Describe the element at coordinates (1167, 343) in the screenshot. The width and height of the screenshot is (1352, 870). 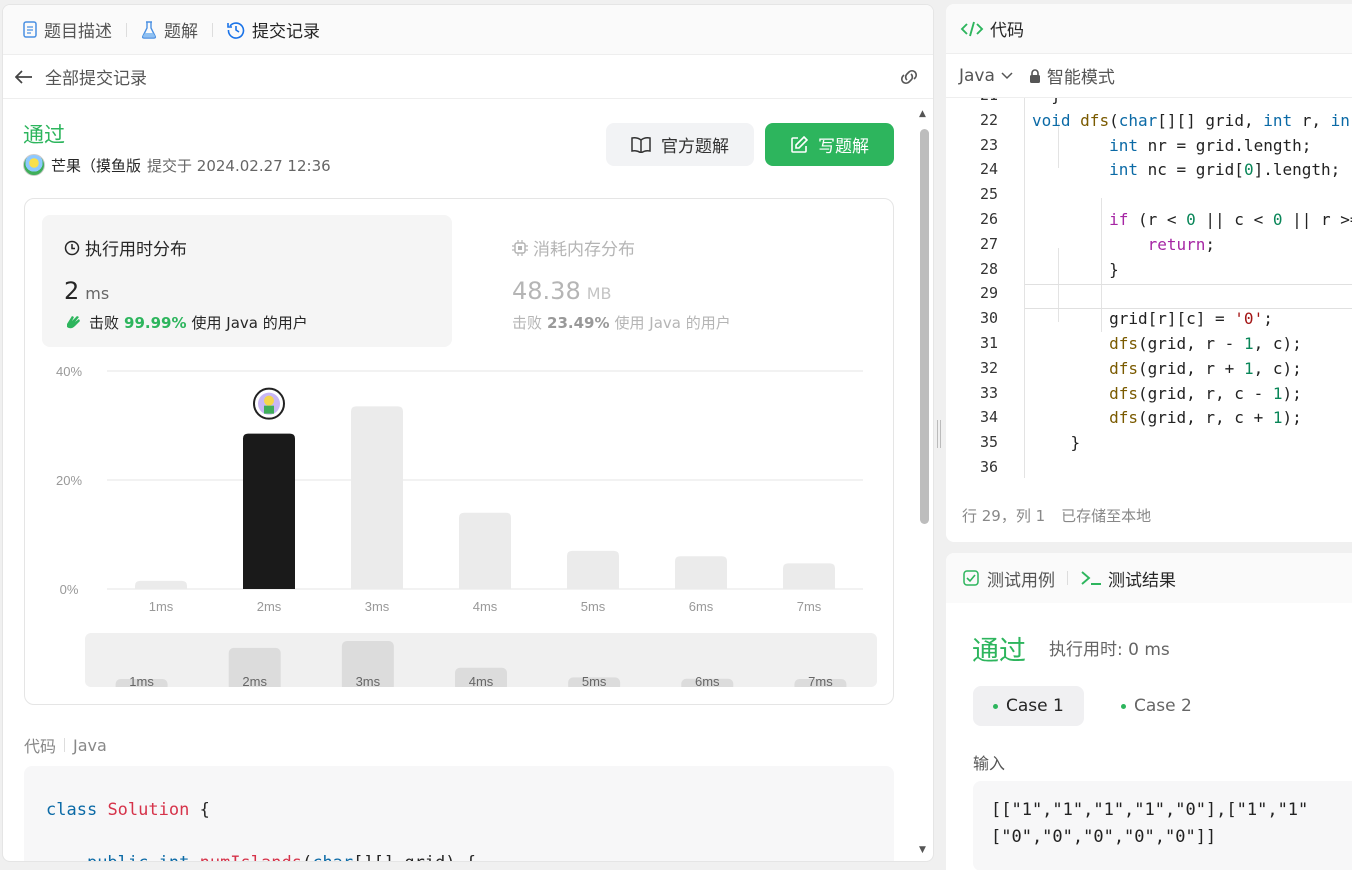
I see `code-line: dfs(grid, r - 1, c);` at that location.